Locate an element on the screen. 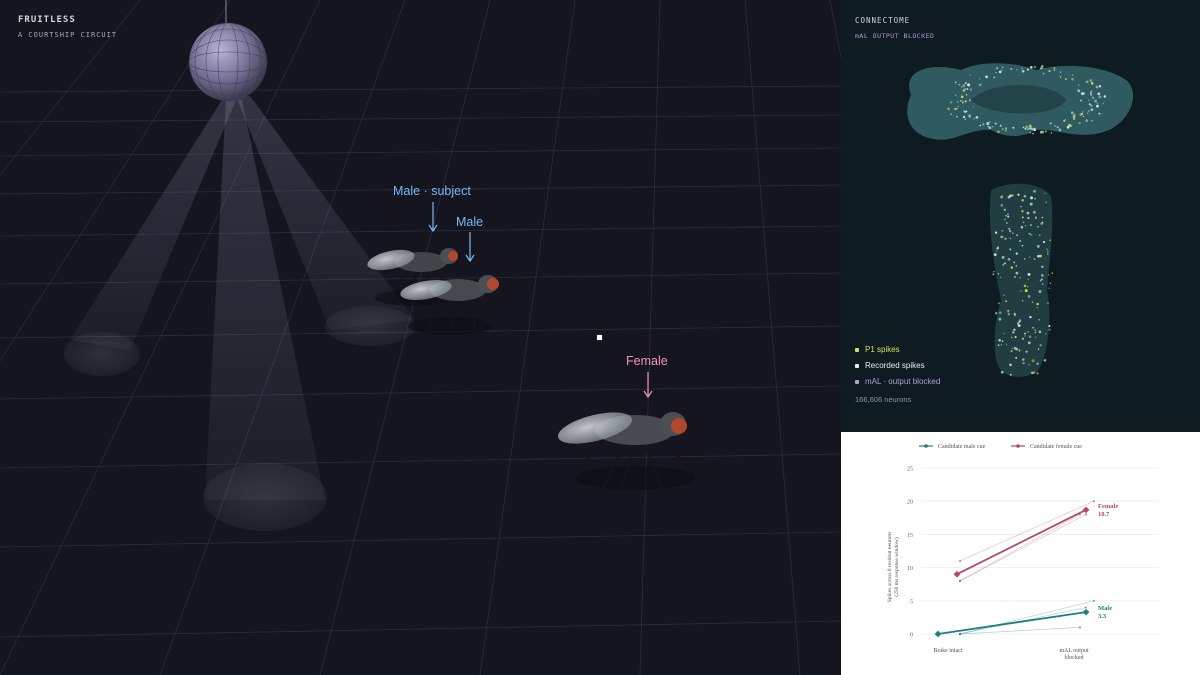  legend-recorded-spikes: Recorded spikes is located at coordinates (890, 365).